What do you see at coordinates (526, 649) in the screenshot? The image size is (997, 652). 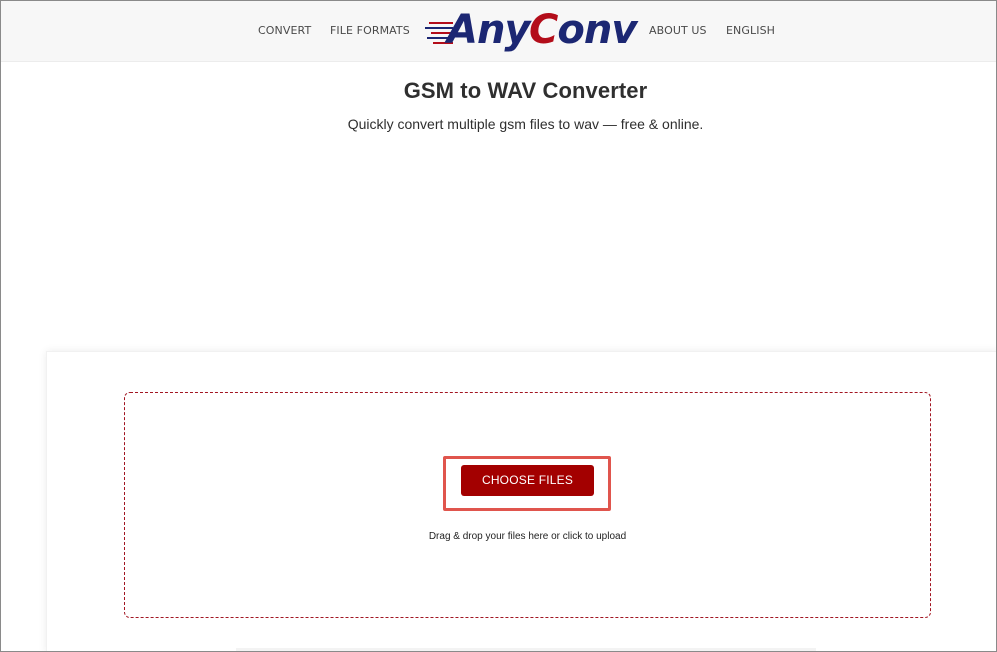 I see `bottom-divider` at bounding box center [526, 649].